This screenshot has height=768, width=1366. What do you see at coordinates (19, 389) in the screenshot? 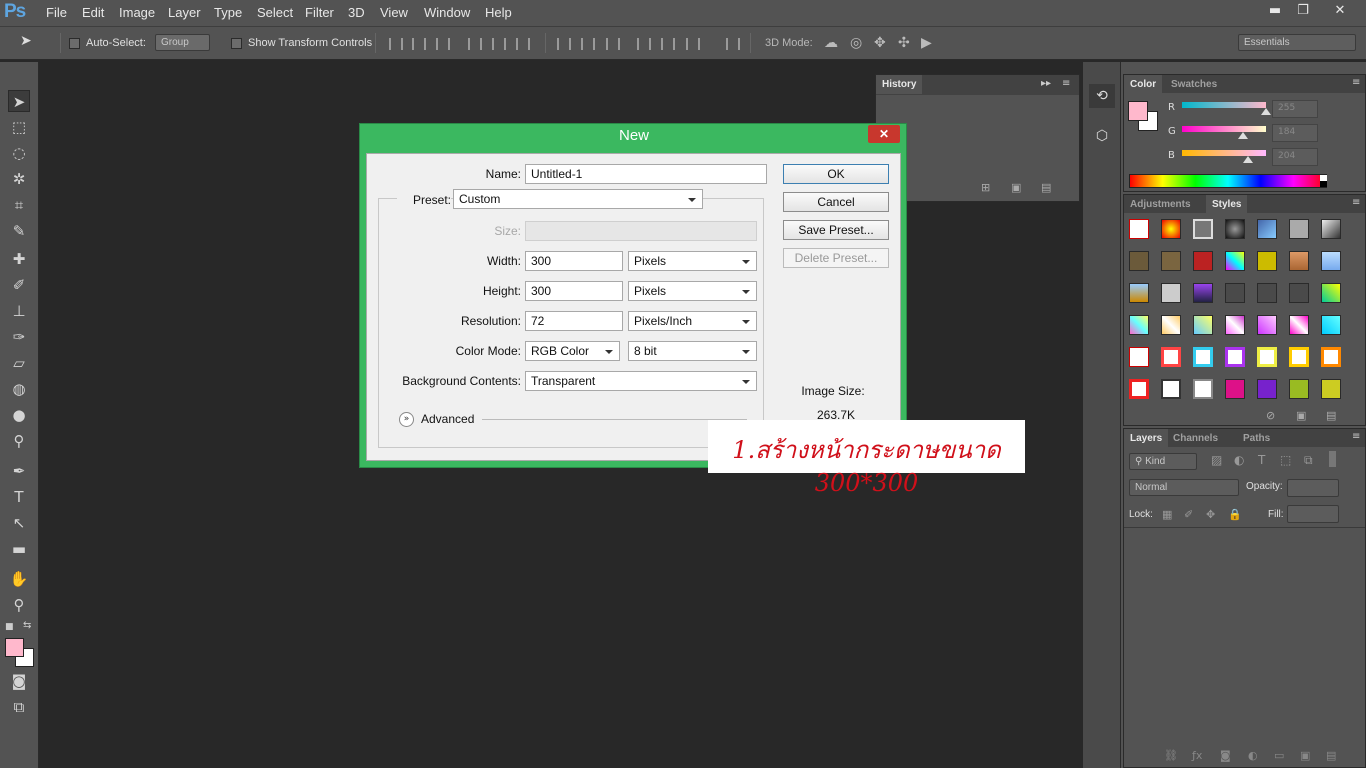
I see `paint-bucket-icon: ◍` at bounding box center [19, 389].